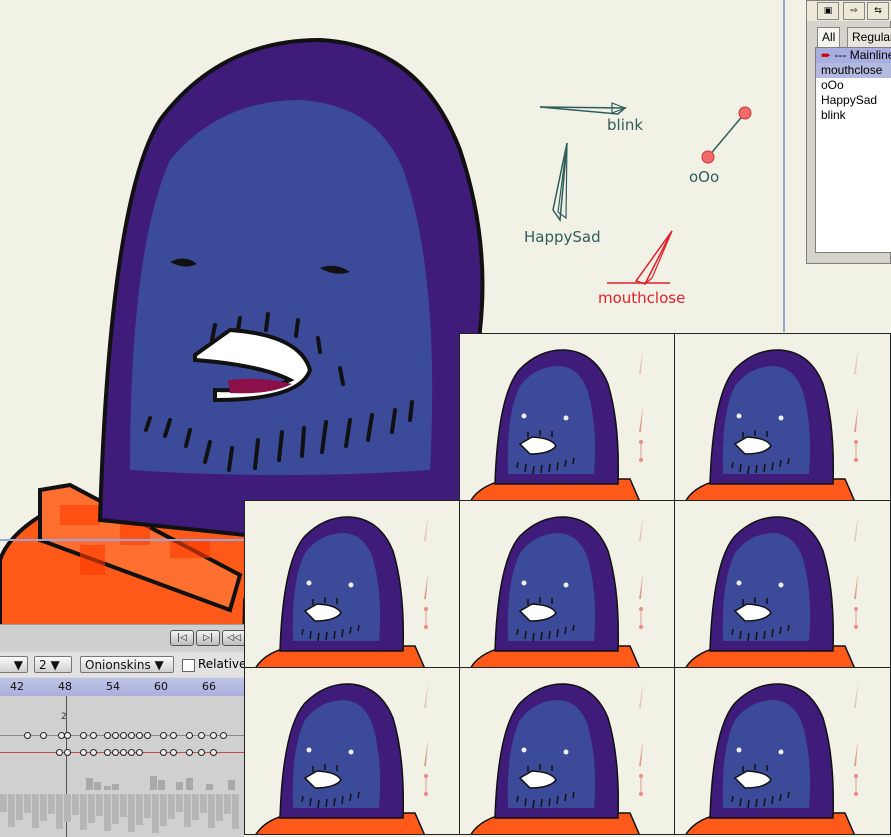  Describe the element at coordinates (854, 11) in the screenshot. I see `import-icon: ⇨` at that location.